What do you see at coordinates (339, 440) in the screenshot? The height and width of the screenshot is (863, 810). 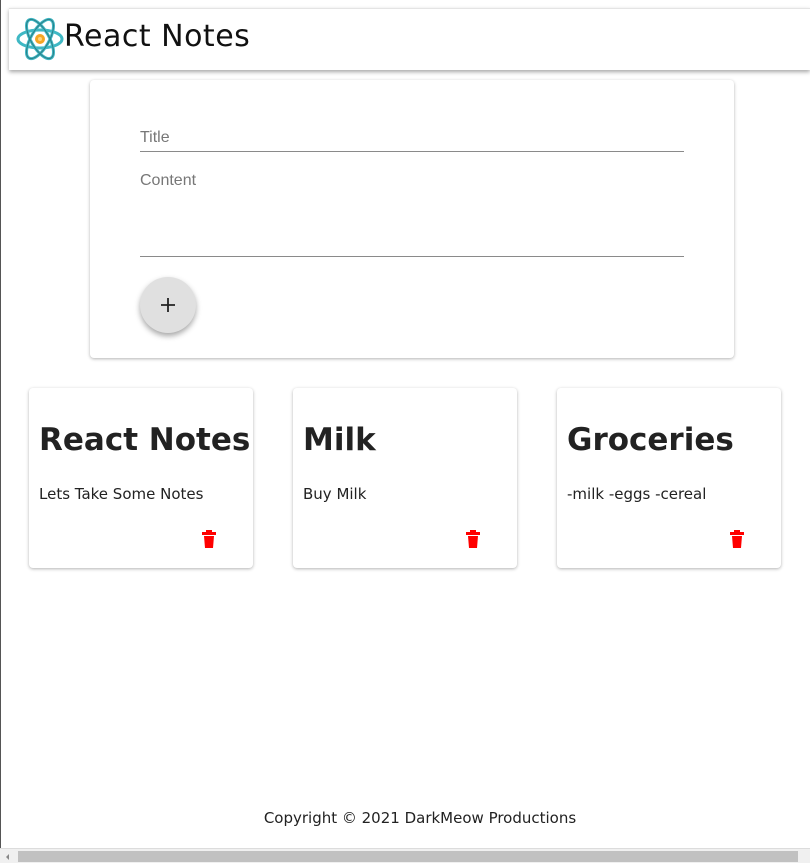 I see `note-title: Milk` at bounding box center [339, 440].